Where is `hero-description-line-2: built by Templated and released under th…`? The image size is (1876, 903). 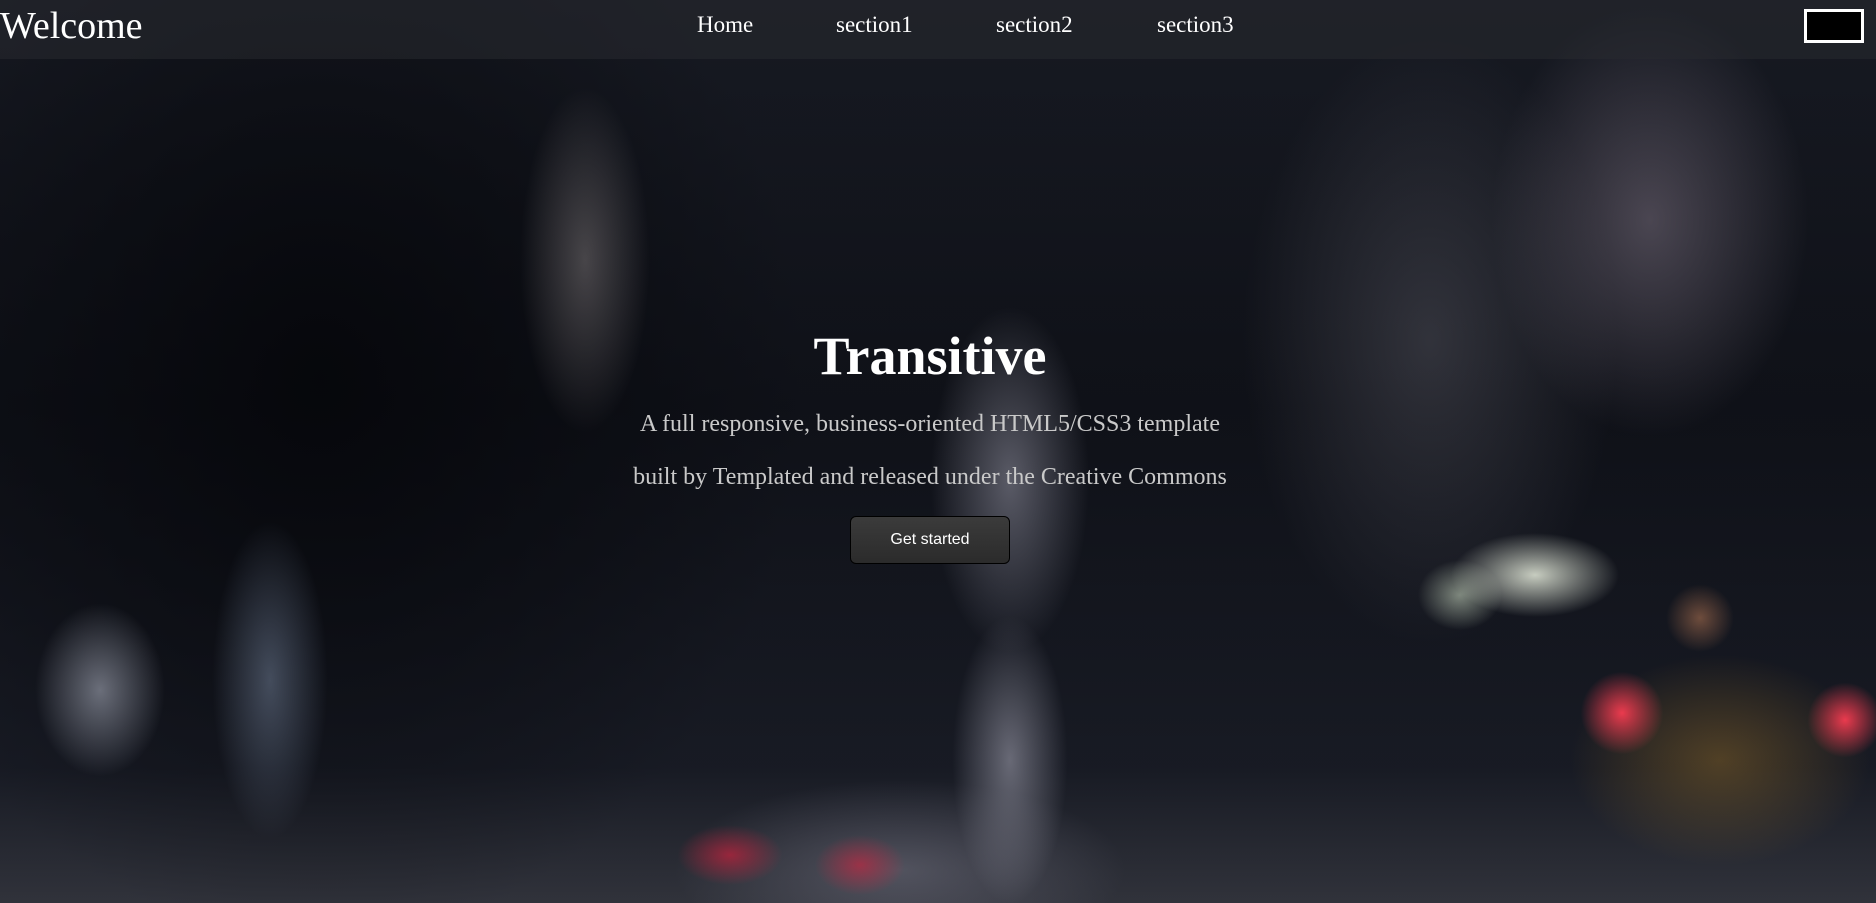
hero-description-line-2: built by Templated and released under th… is located at coordinates (930, 477).